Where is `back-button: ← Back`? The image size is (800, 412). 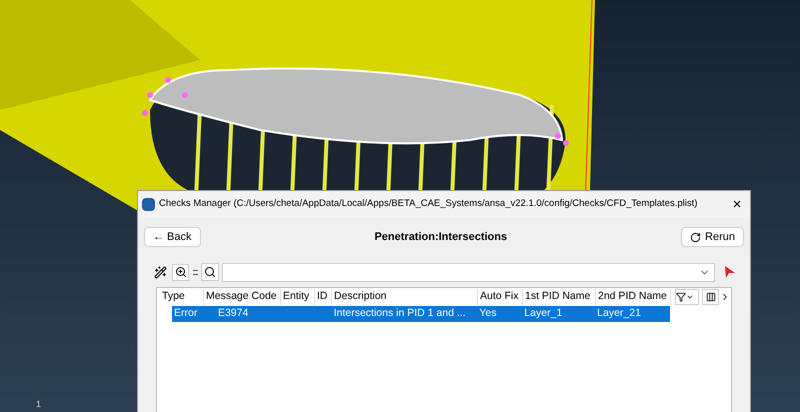
back-button: ← Back is located at coordinates (172, 237).